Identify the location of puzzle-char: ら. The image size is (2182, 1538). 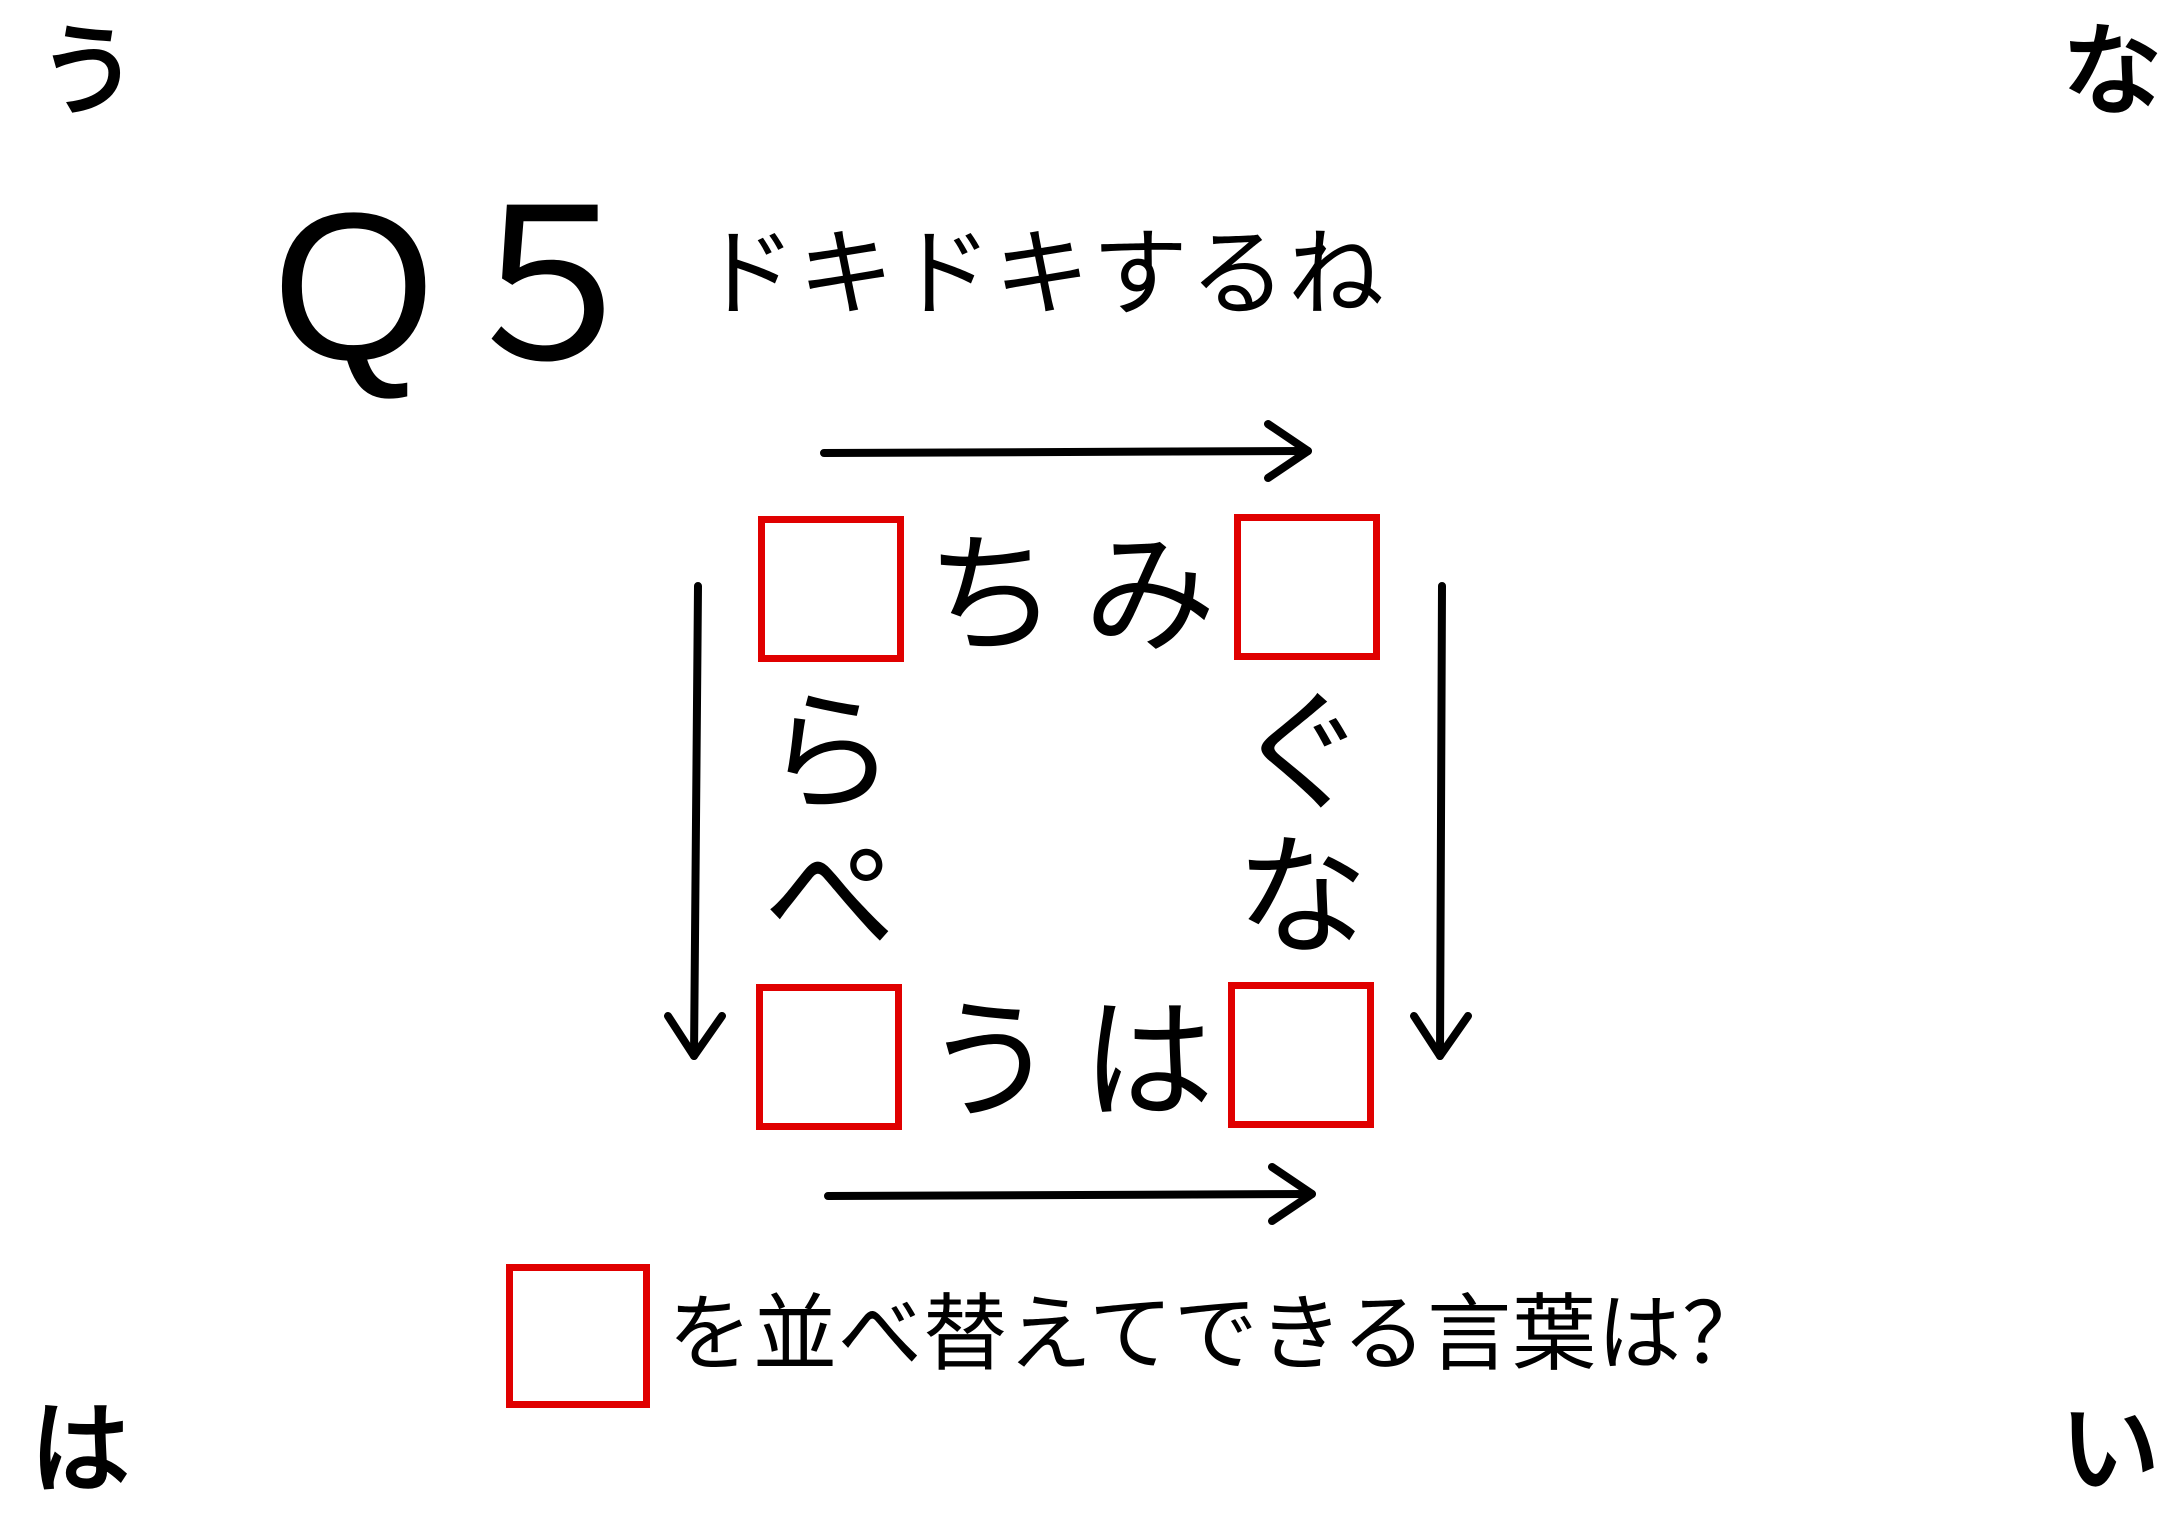
(830, 754).